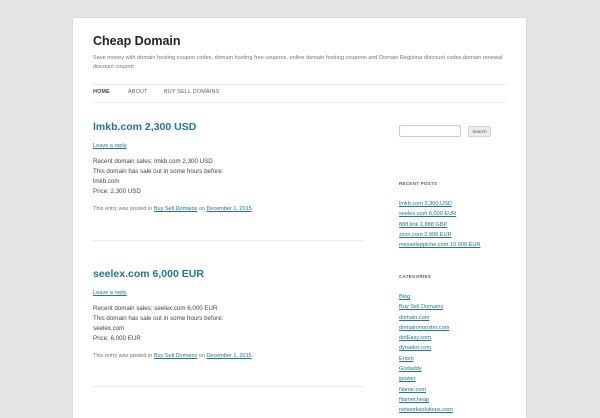 The width and height of the screenshot is (600, 418). What do you see at coordinates (426, 402) in the screenshot?
I see `category-item: Namecheap` at bounding box center [426, 402].